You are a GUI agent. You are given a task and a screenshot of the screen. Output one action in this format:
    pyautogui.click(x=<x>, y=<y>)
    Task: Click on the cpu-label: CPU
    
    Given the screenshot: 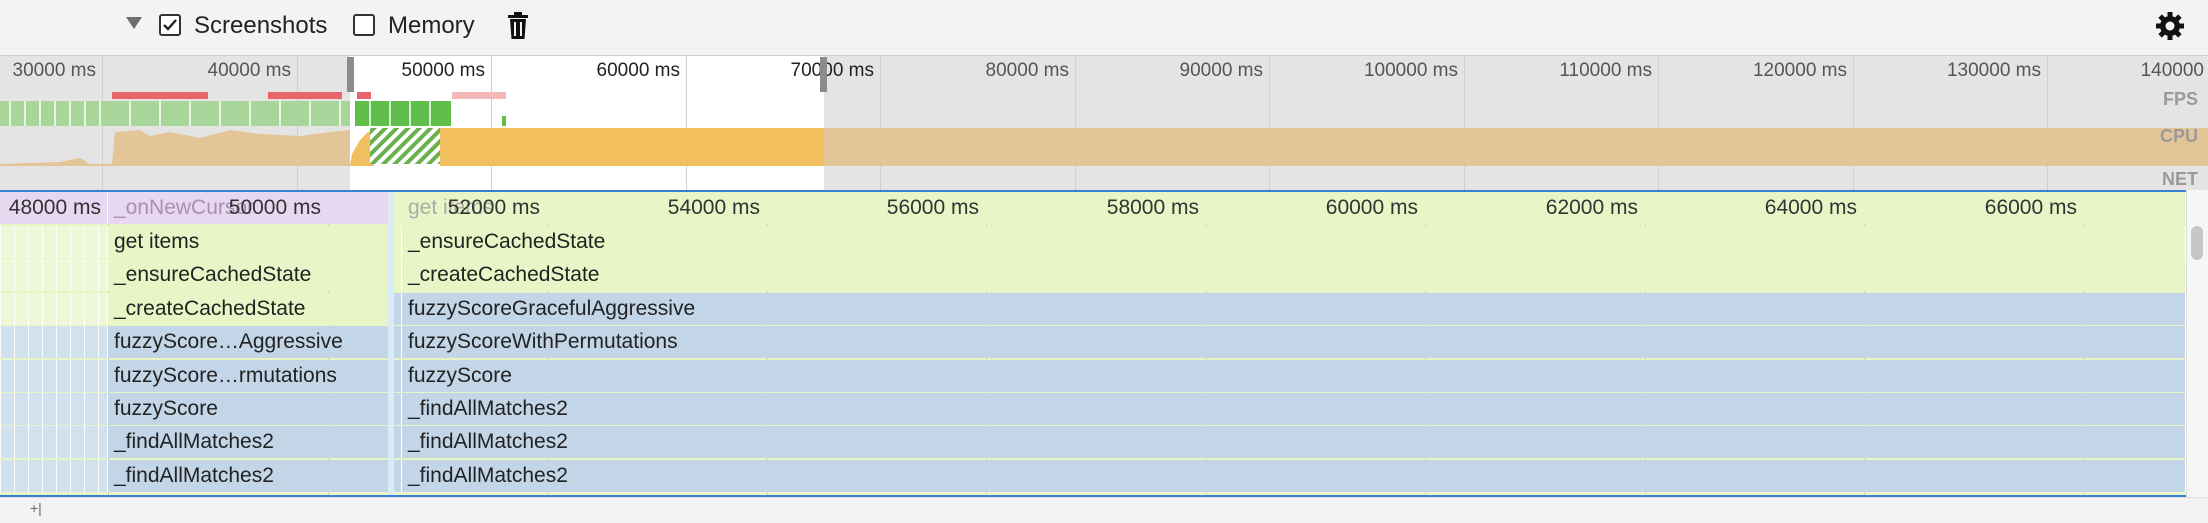 What is the action you would take?
    pyautogui.click(x=2178, y=136)
    